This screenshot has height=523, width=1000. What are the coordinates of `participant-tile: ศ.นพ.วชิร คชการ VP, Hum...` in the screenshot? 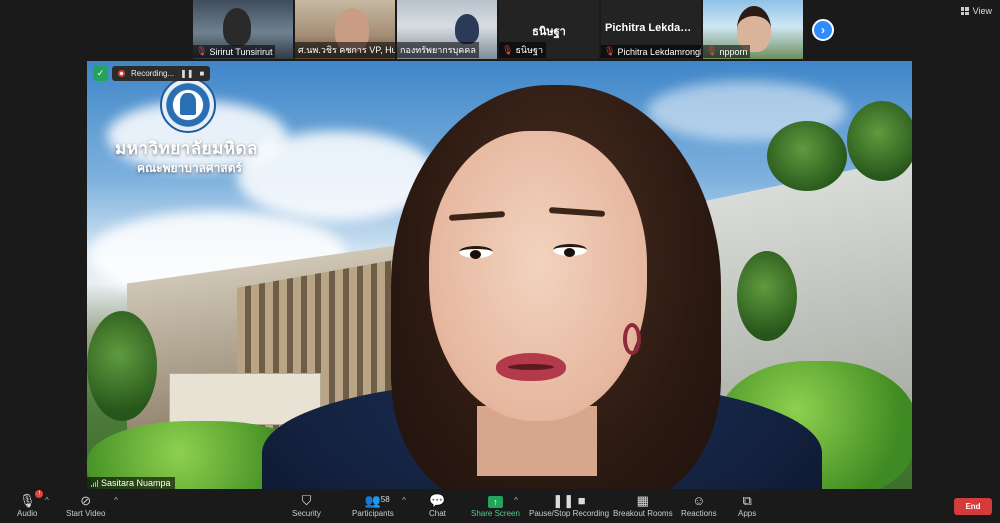 It's located at (345, 29).